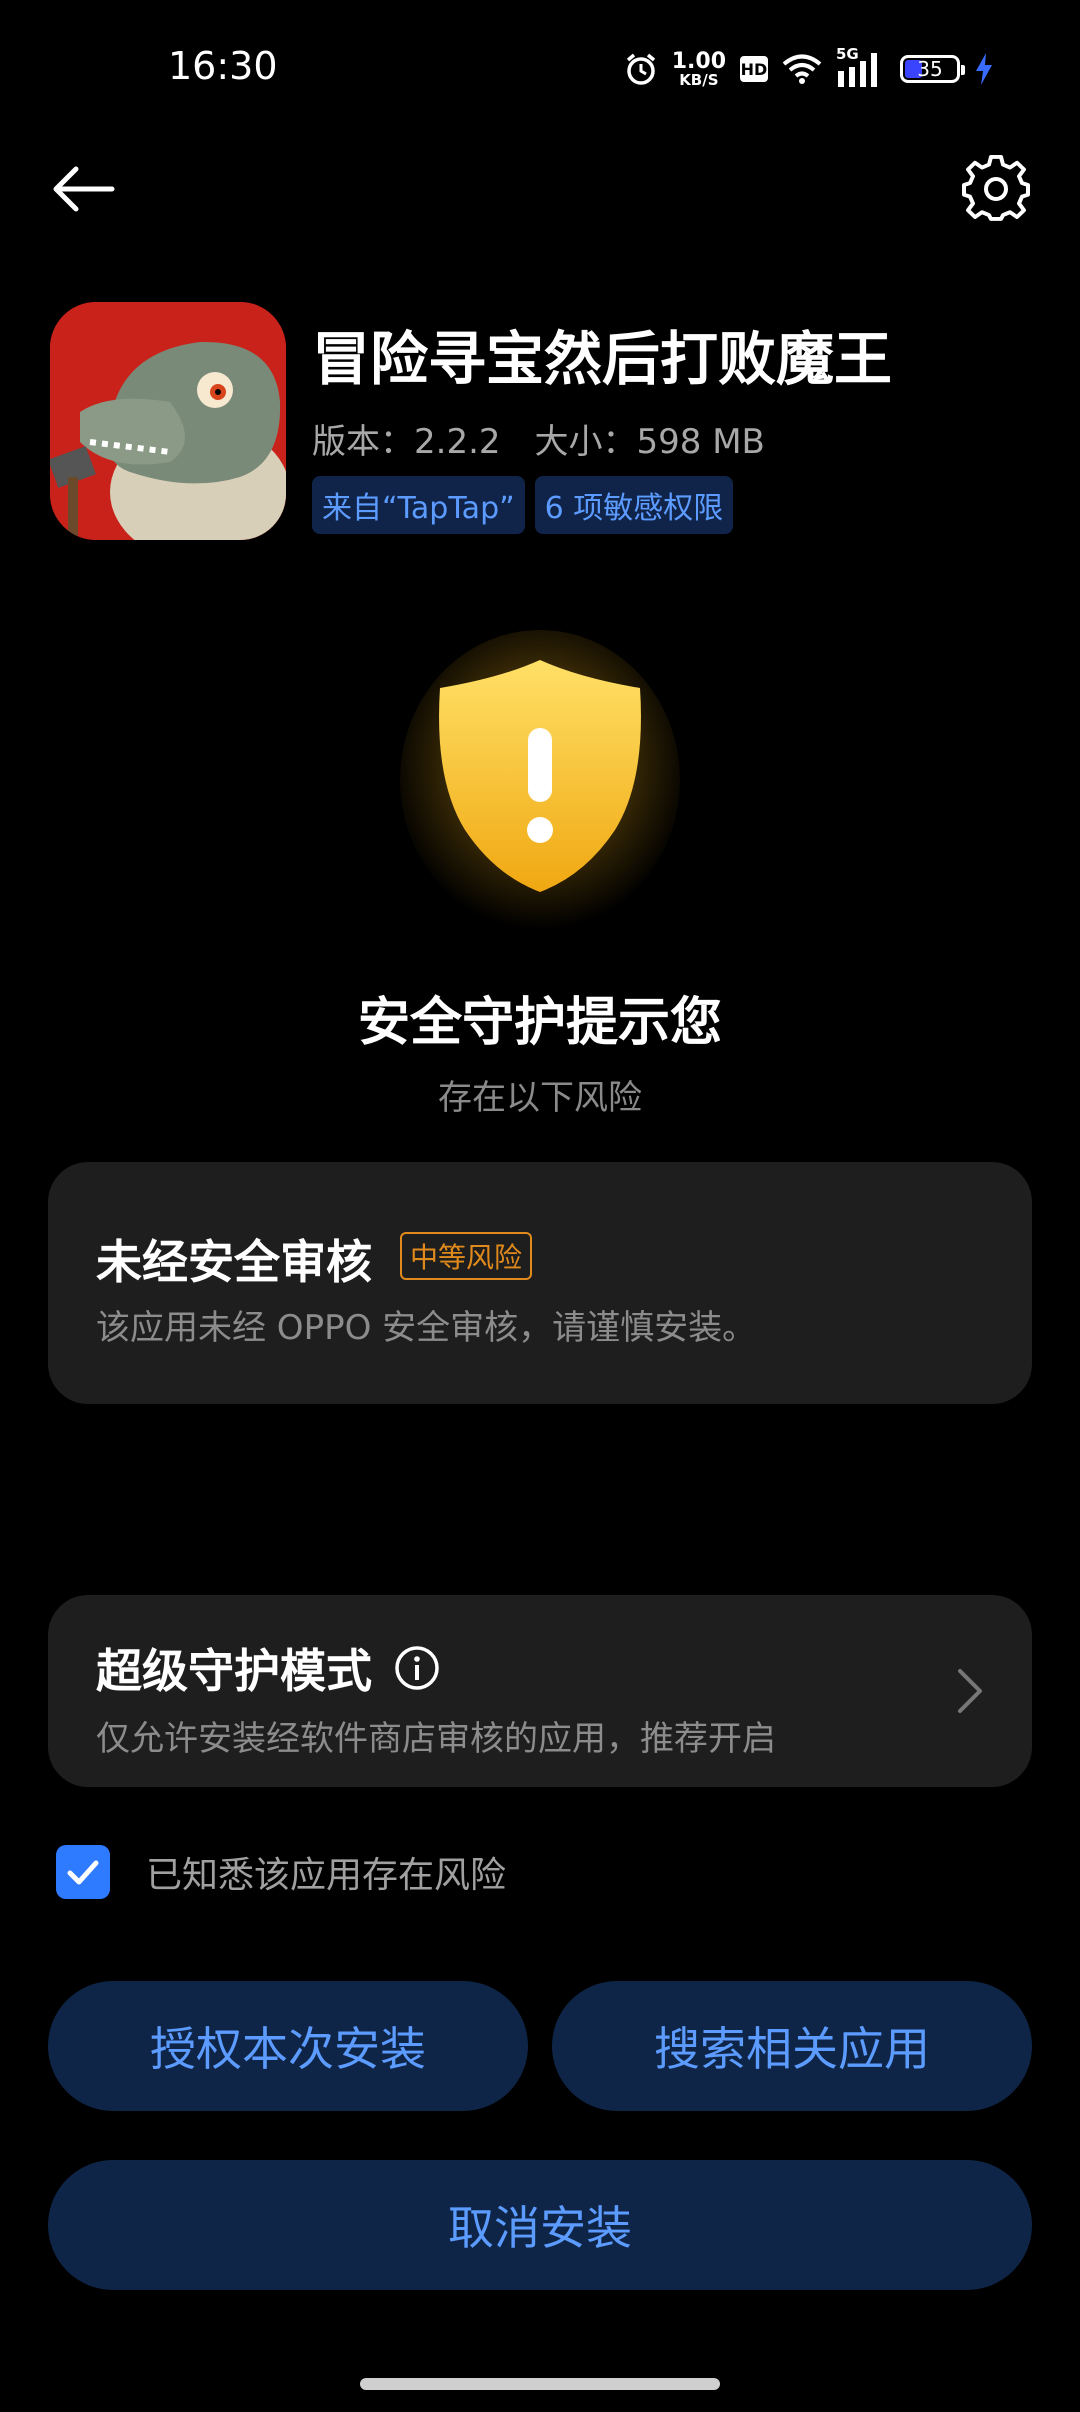 This screenshot has height=2412, width=1080. I want to click on source-tag: 来自“TapTap”, so click(418, 505).